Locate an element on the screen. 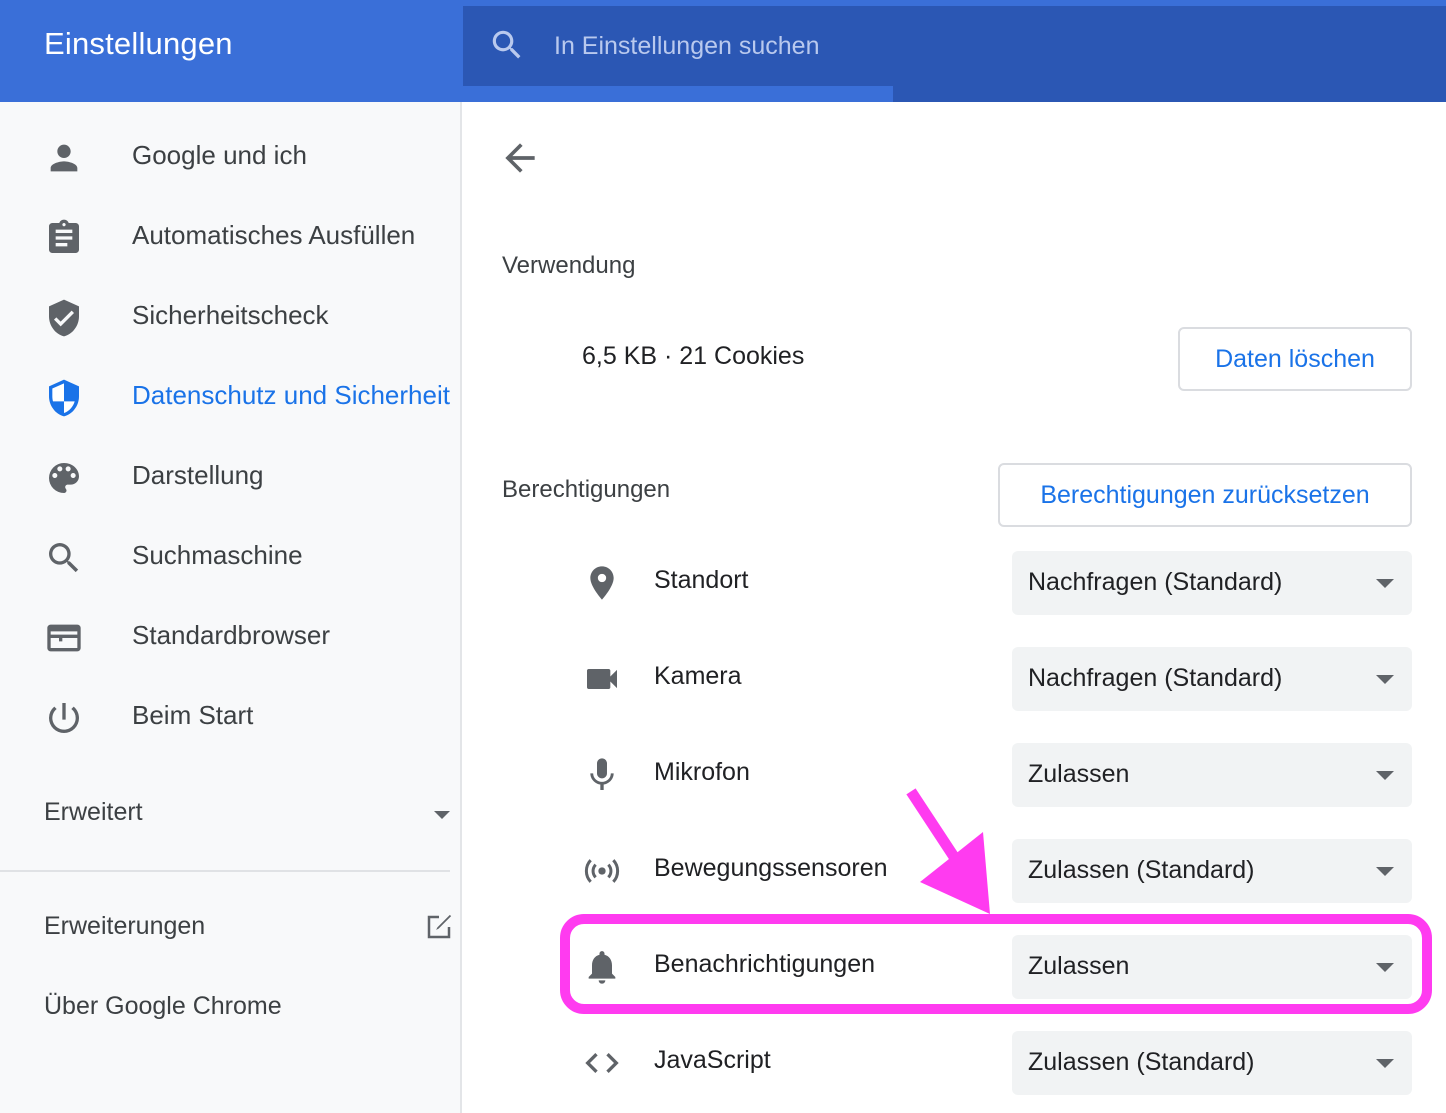 This screenshot has width=1446, height=1113. permission-label: Mikrofon is located at coordinates (702, 772).